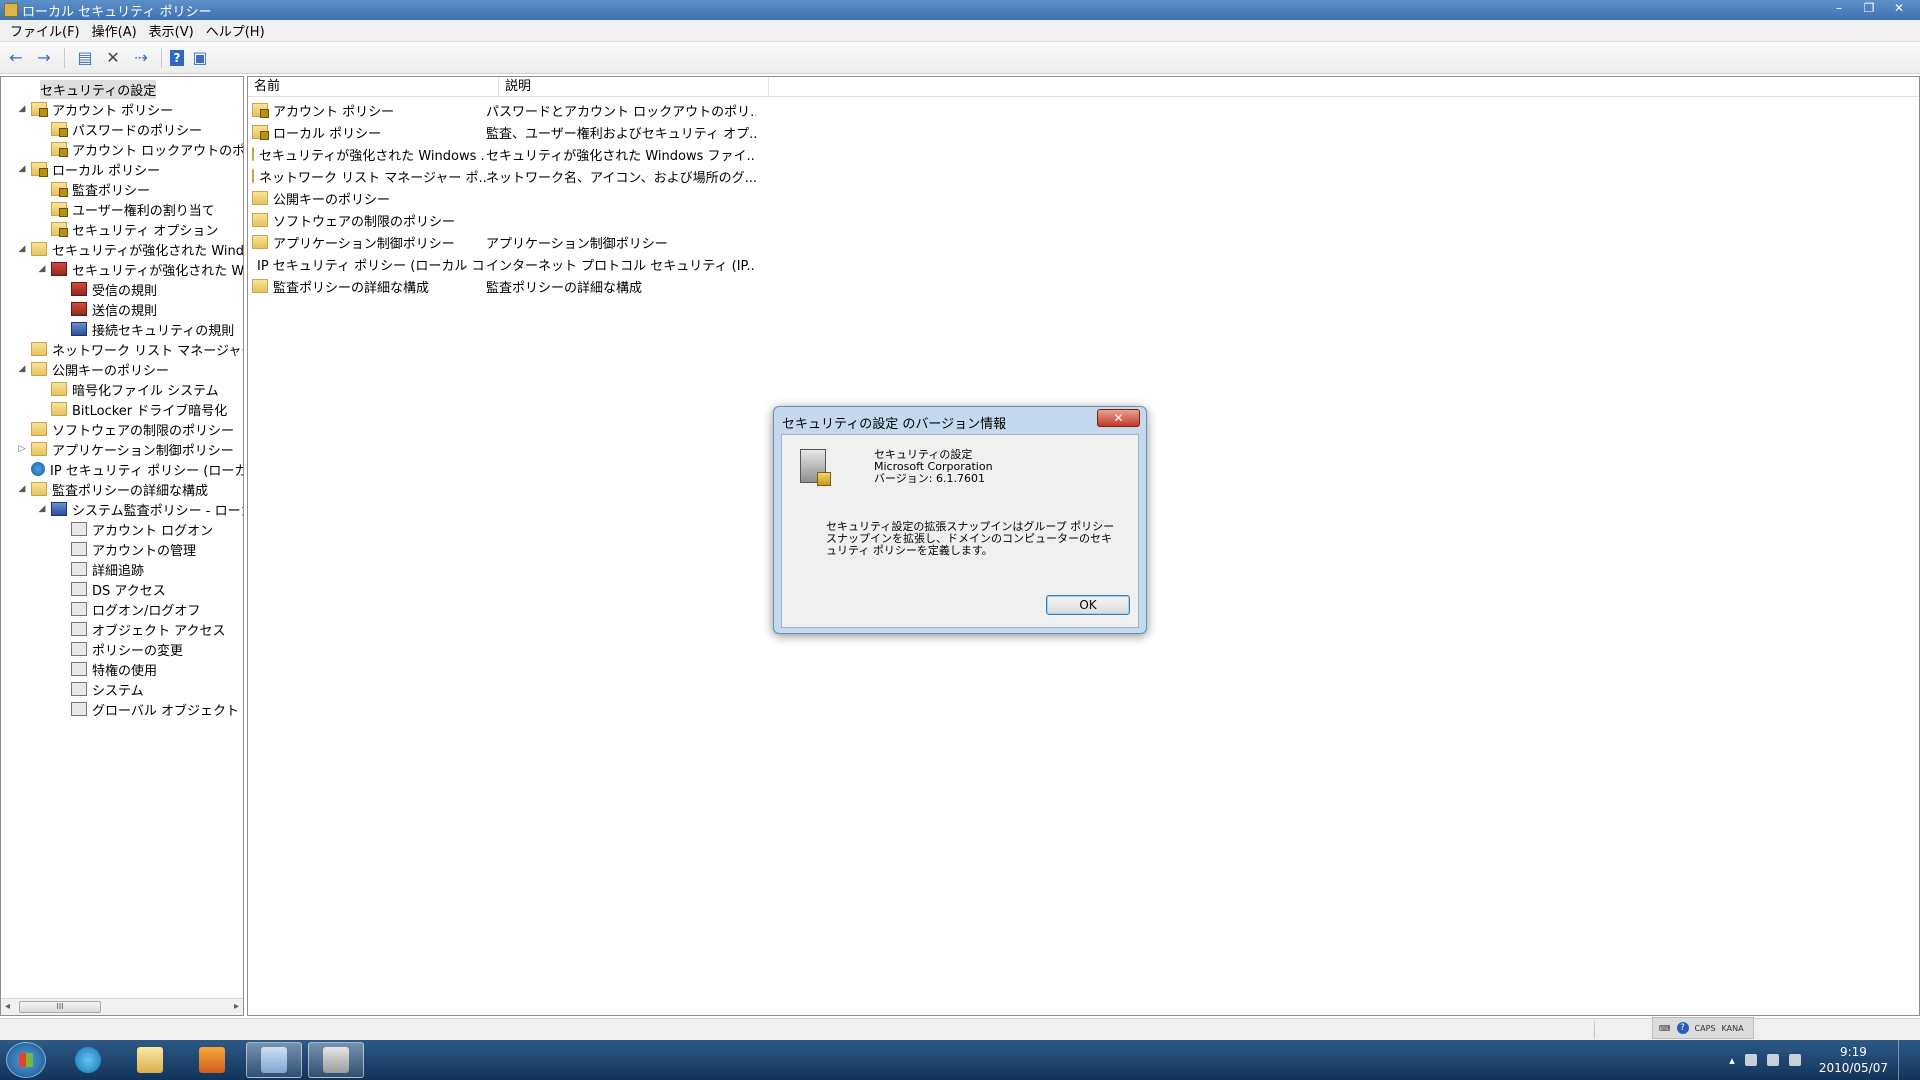 The image size is (1920, 1080). Describe the element at coordinates (127, 229) in the screenshot. I see `tree-item: セキュリティ オプション` at that location.